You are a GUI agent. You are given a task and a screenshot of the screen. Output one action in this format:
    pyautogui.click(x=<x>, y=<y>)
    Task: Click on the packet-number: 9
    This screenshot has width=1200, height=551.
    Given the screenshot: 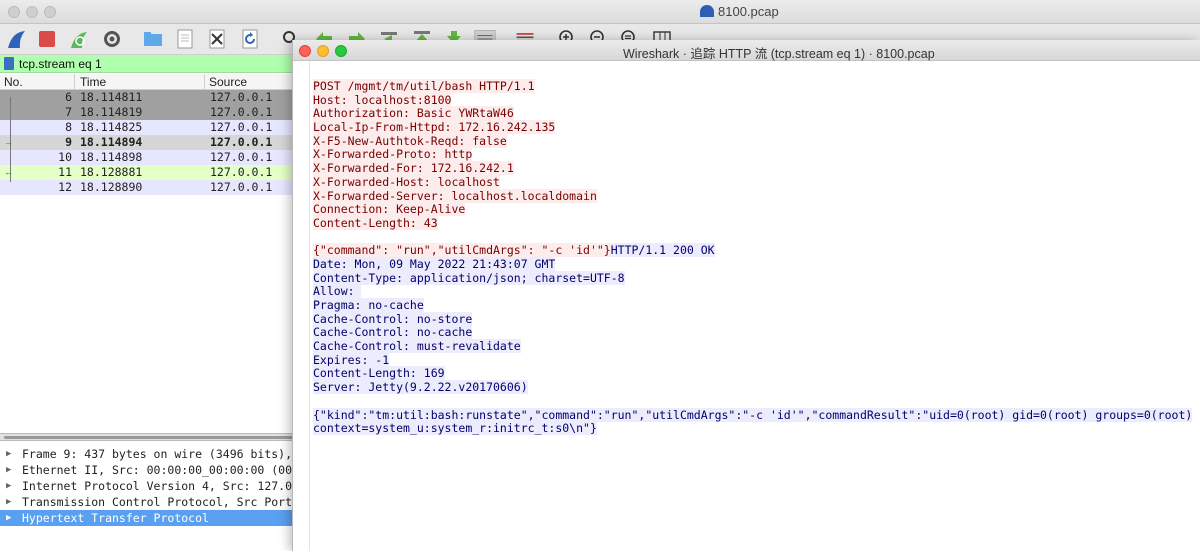 What is the action you would take?
    pyautogui.click(x=68, y=142)
    